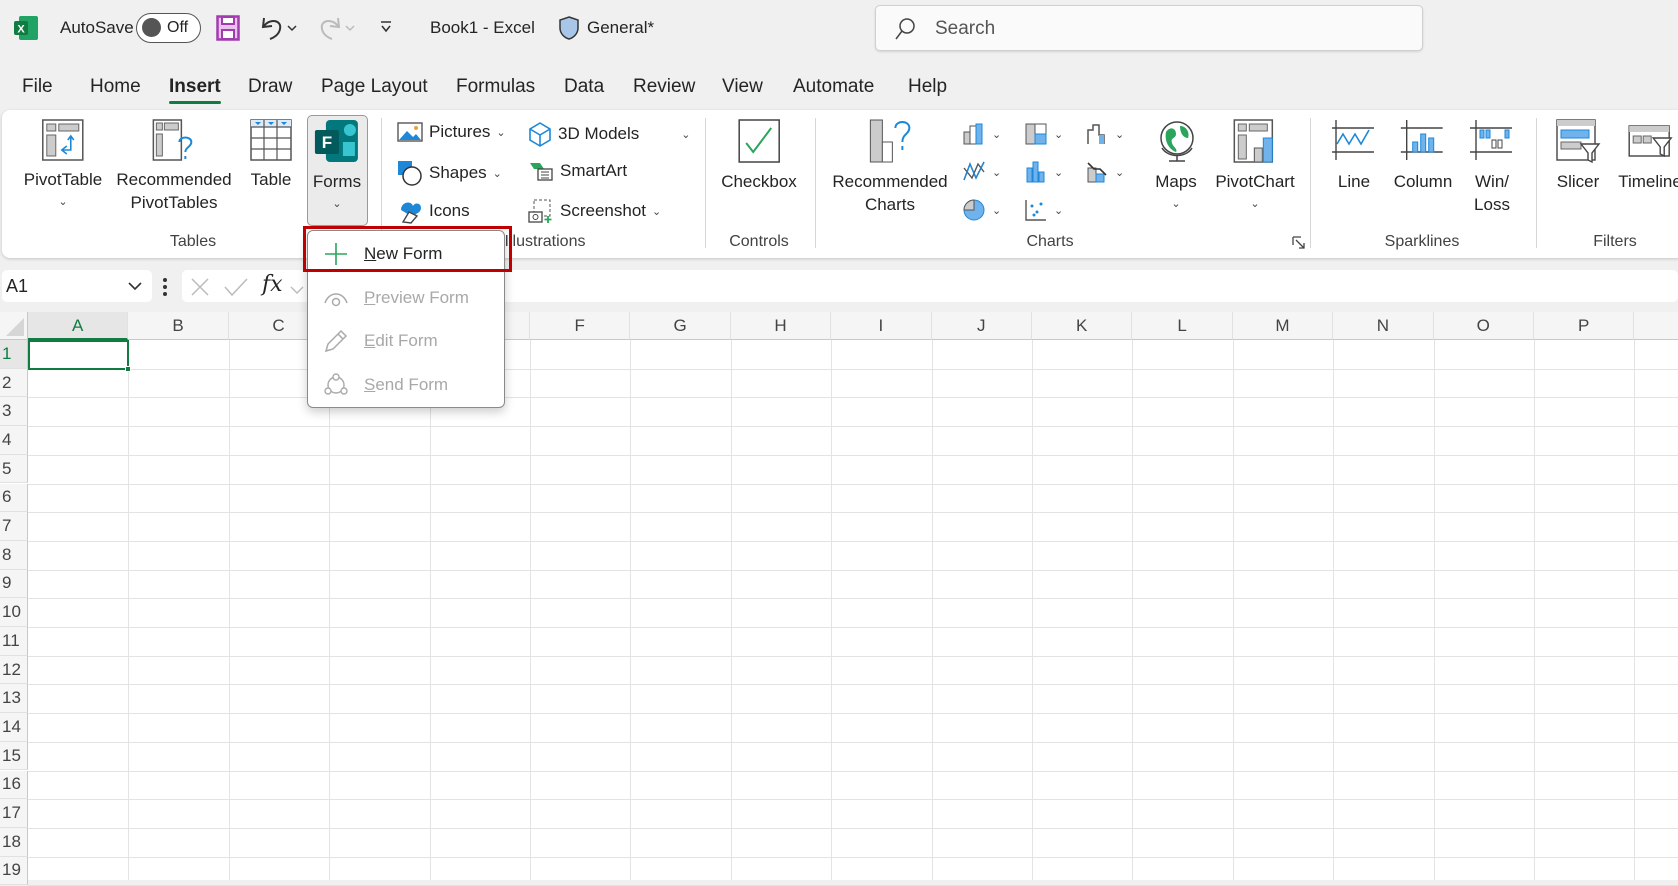 Image resolution: width=1678 pixels, height=886 pixels. I want to click on statistic-chart-button: ⌄, so click(1043, 172).